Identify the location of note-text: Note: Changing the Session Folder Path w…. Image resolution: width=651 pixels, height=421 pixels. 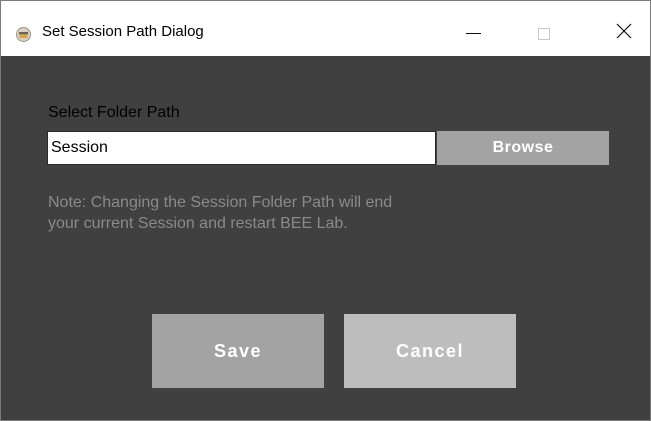
(283, 213).